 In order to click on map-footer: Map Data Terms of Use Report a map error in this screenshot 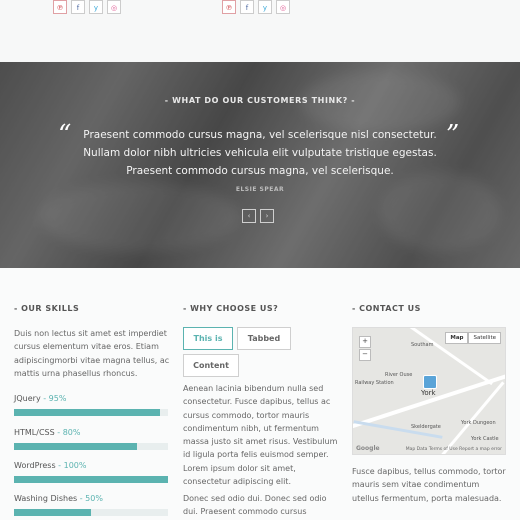, I will do `click(453, 449)`.